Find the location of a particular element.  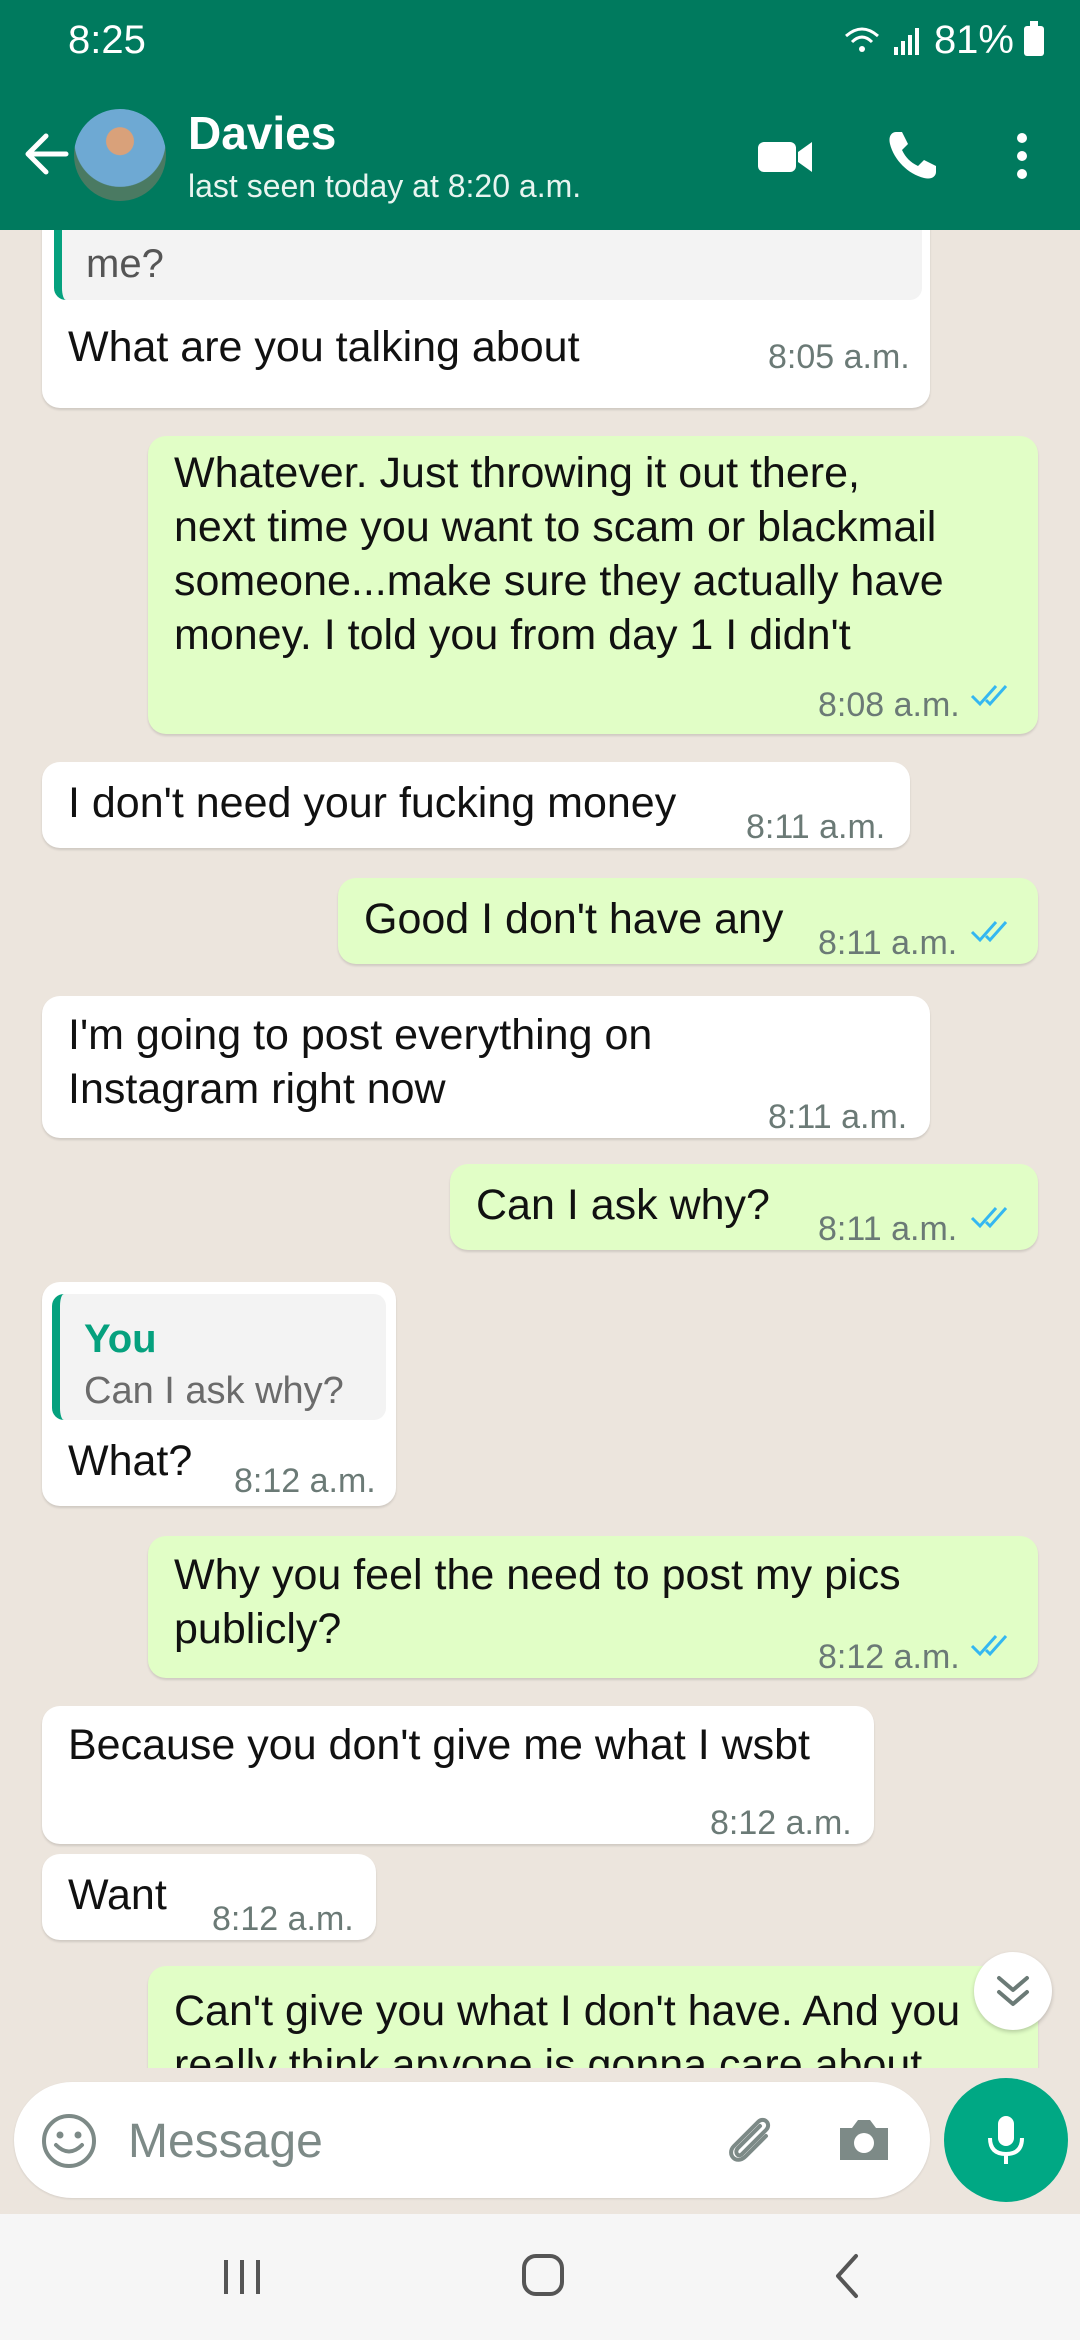

battery-percent: 81% is located at coordinates (973, 40).